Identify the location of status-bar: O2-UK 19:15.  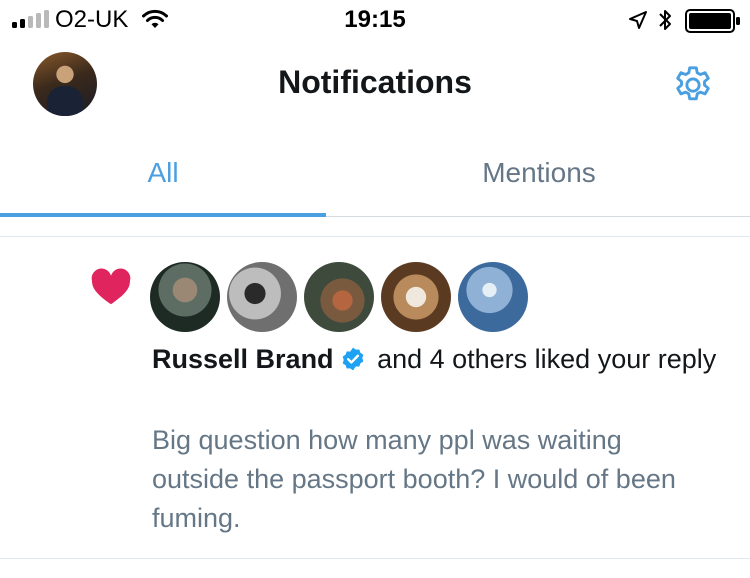
(375, 20).